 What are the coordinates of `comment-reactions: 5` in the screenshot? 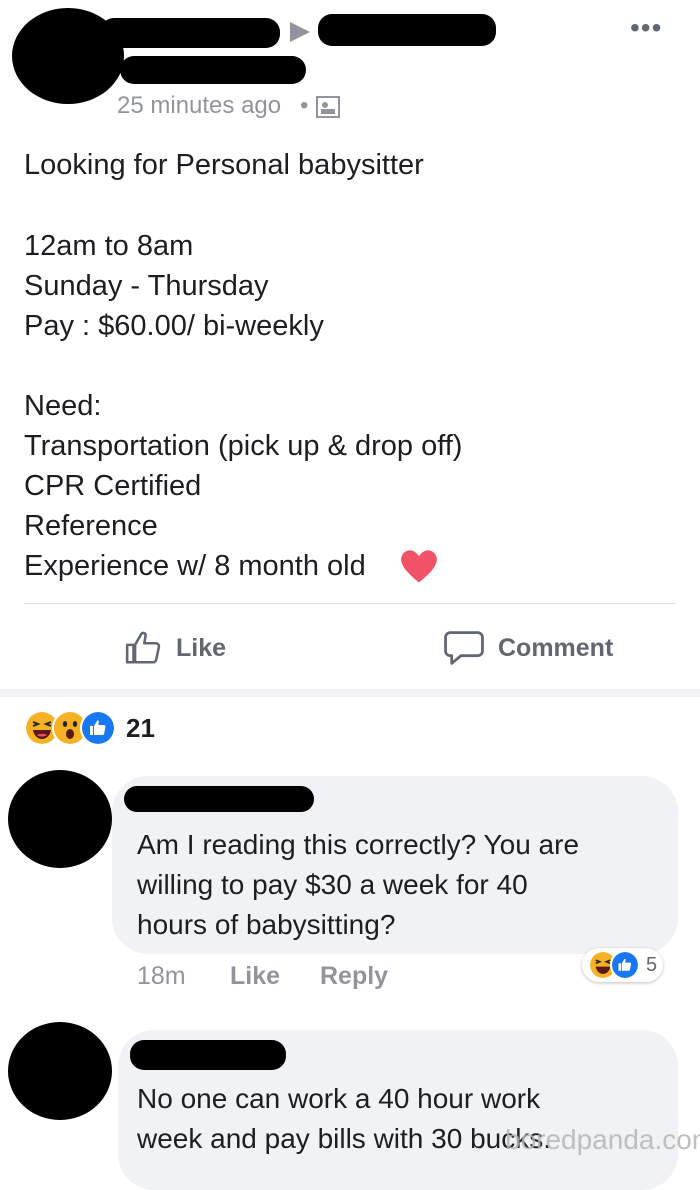 It's located at (623, 965).